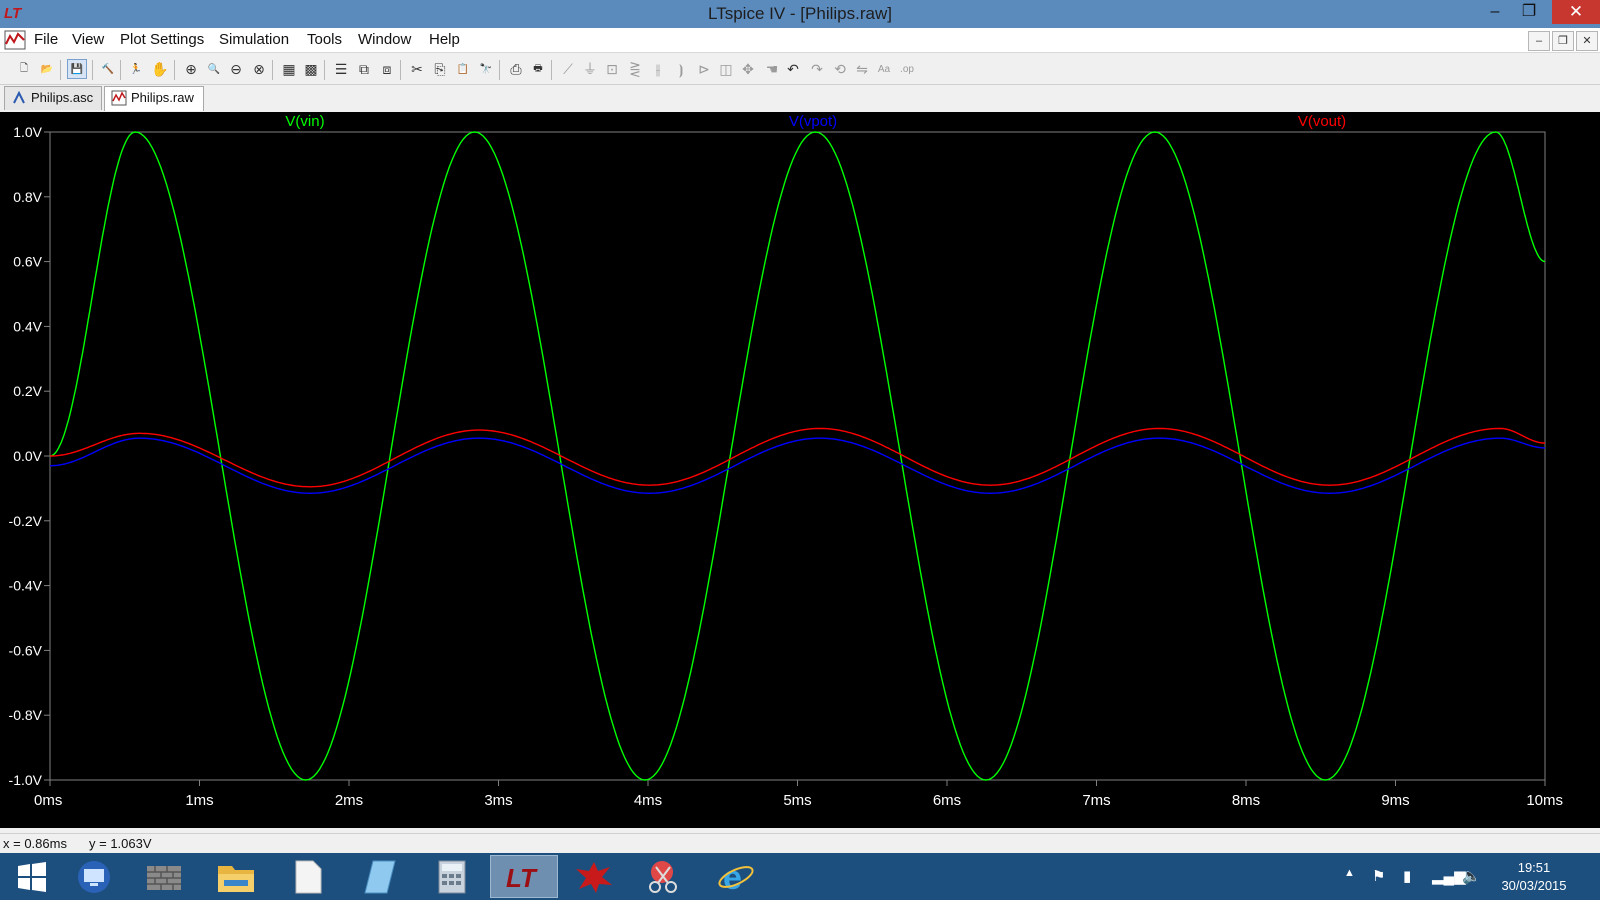  I want to click on menu-help: Help, so click(444, 39).